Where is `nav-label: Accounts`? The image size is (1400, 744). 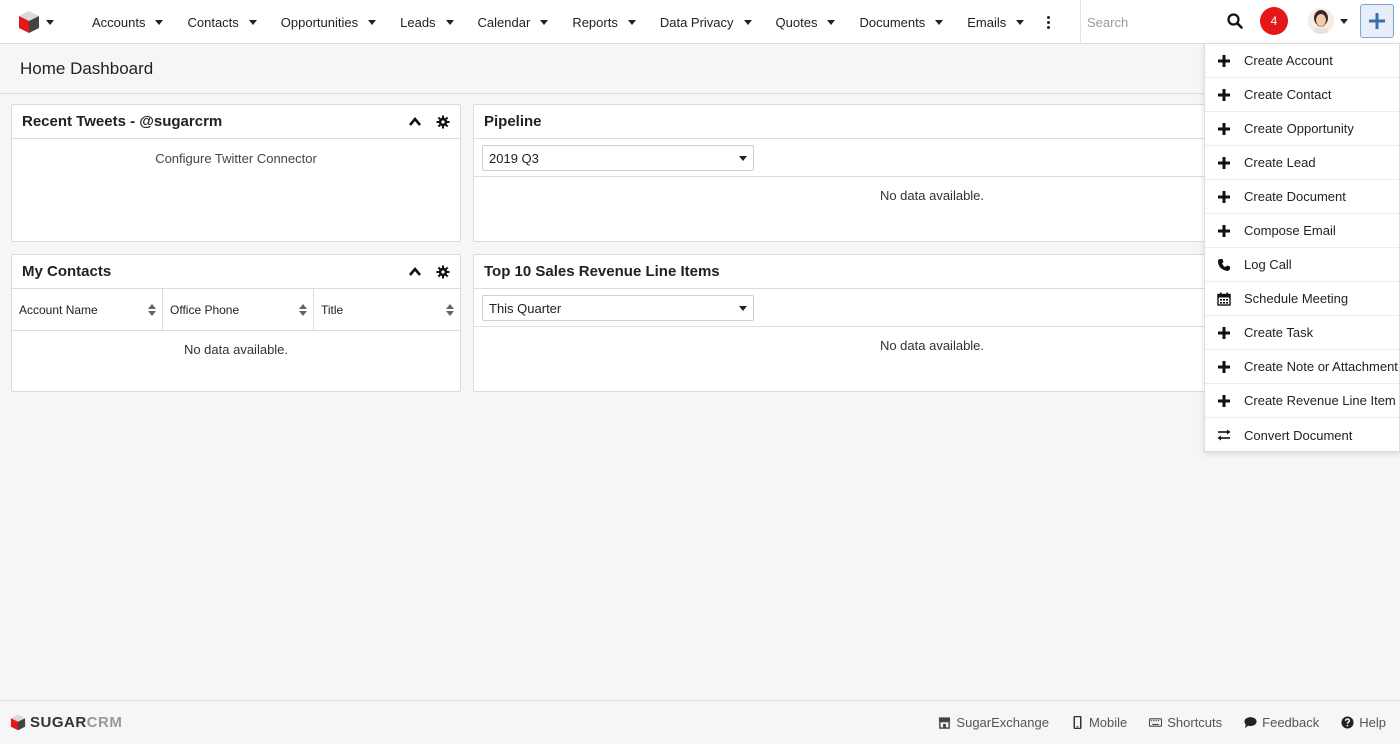
nav-label: Accounts is located at coordinates (119, 22).